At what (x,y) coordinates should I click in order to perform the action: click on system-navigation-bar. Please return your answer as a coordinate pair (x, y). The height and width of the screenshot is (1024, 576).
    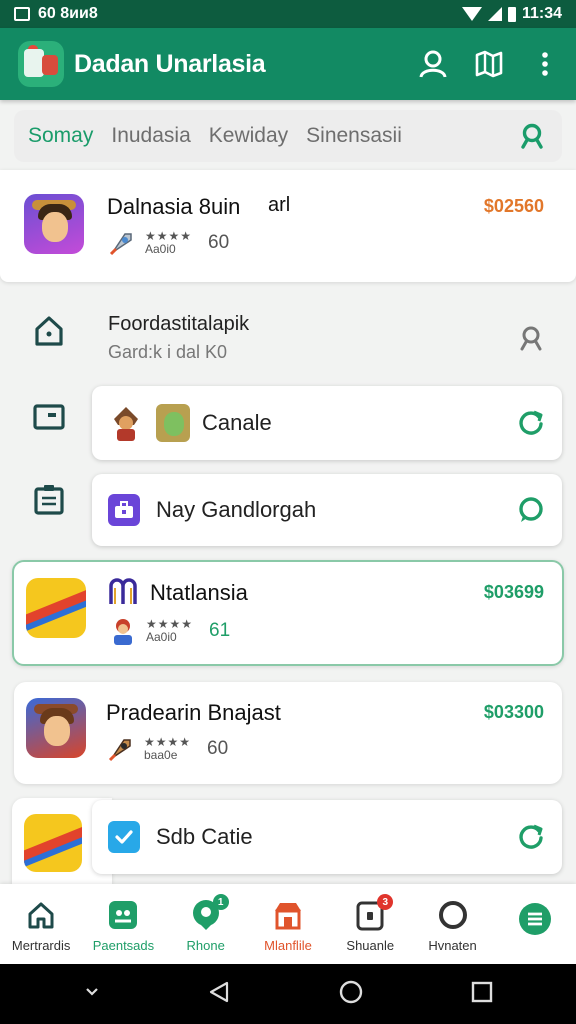
    Looking at the image, I should click on (288, 994).